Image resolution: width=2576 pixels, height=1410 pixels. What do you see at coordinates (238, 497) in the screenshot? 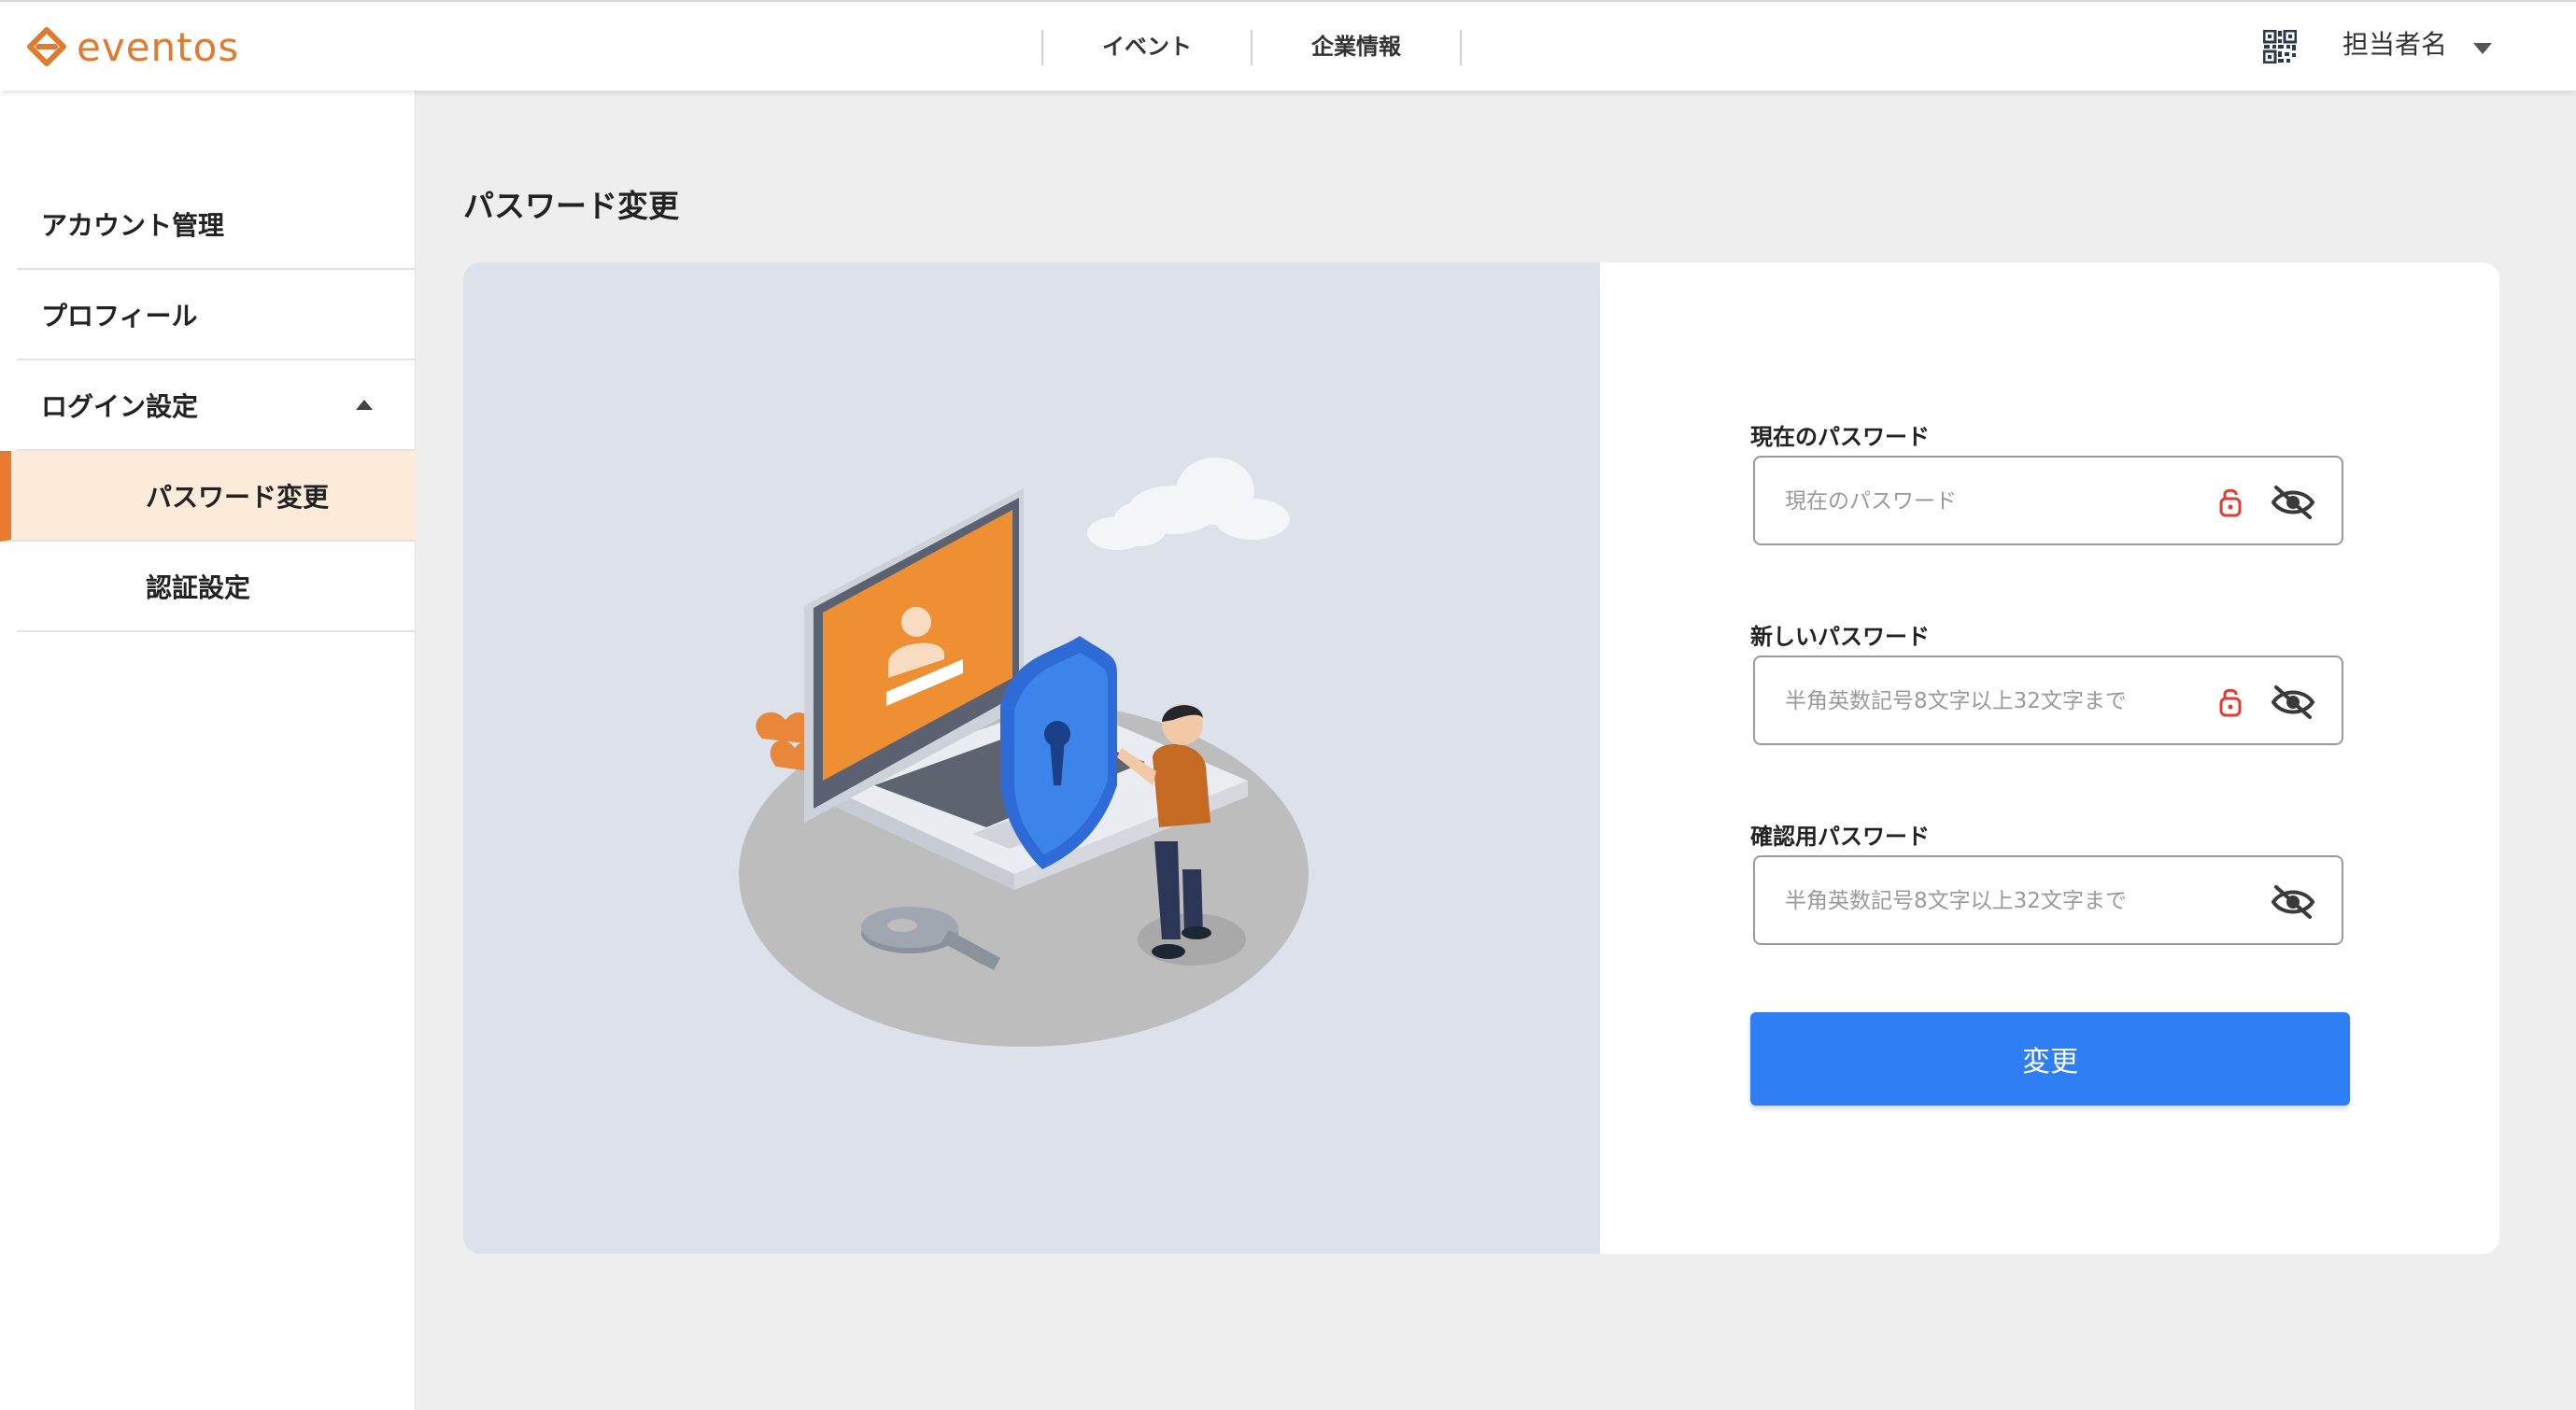
I see `sidebar-item-label: パスワード変更` at bounding box center [238, 497].